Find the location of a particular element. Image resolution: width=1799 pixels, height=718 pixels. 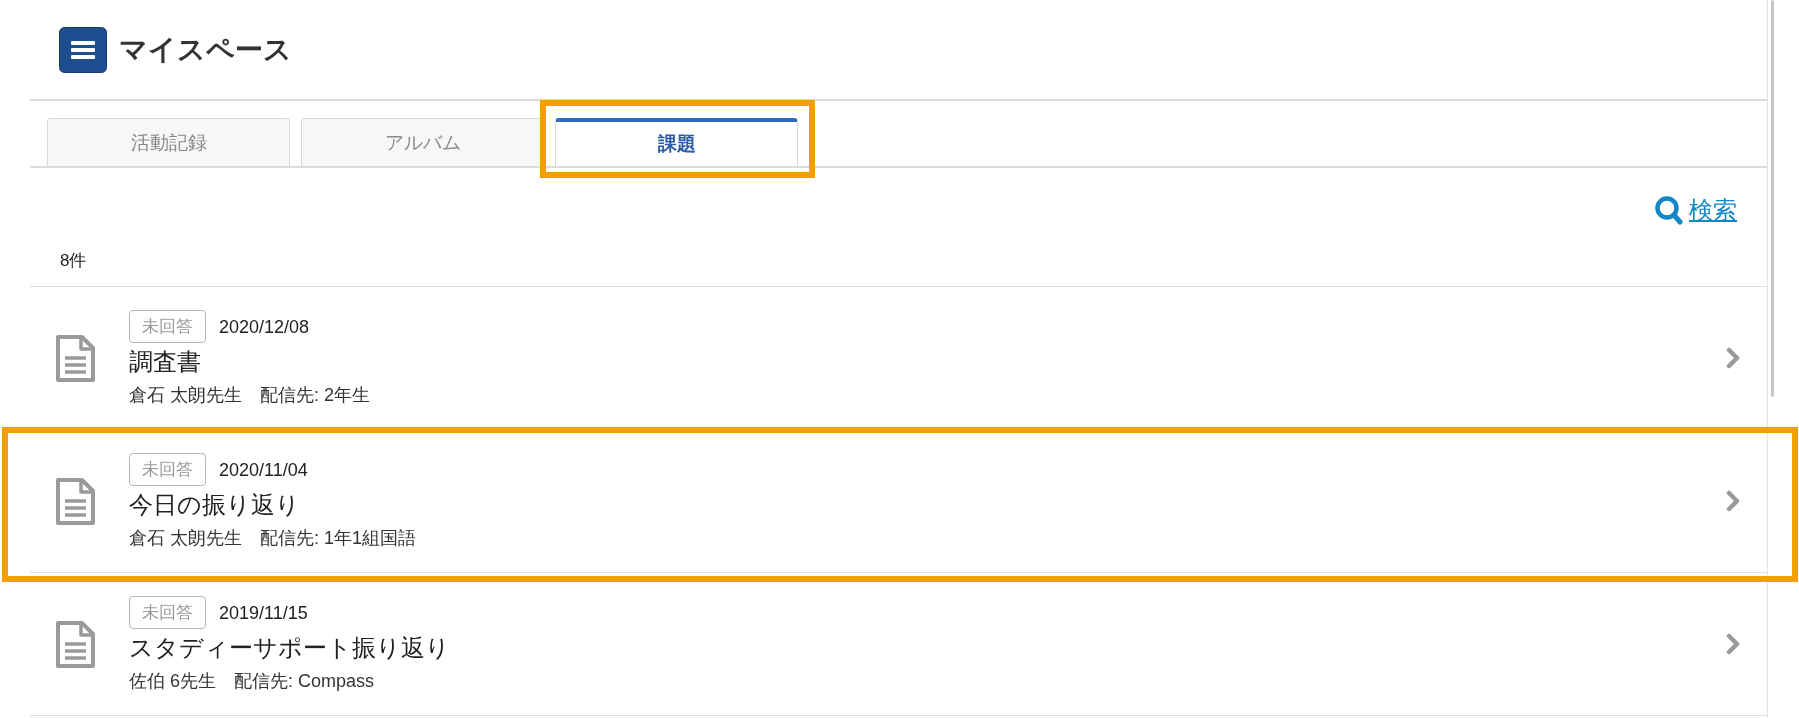

search-icon is located at coordinates (1669, 210).